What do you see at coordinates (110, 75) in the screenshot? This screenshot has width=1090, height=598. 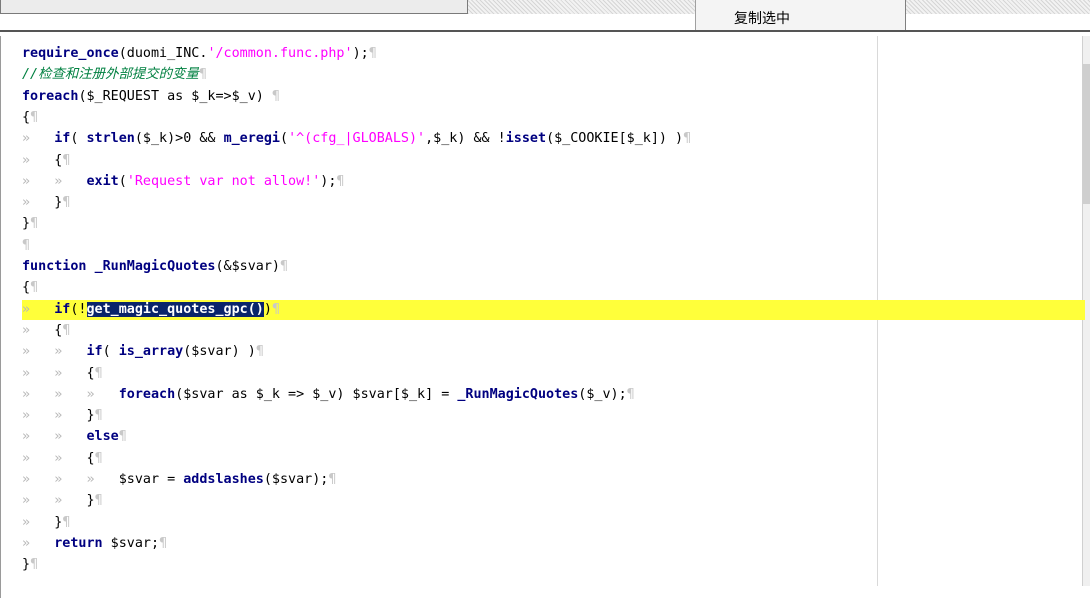 I see `code-comment: //检查和注册外部提交的变量` at bounding box center [110, 75].